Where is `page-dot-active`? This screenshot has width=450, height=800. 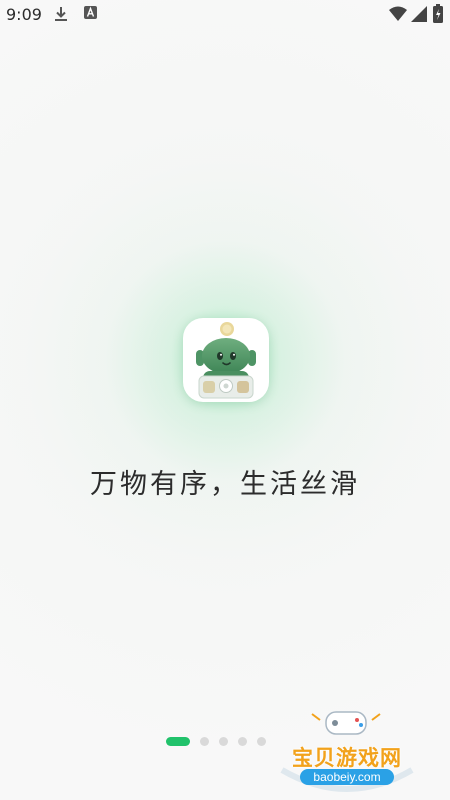
page-dot-active is located at coordinates (178, 741).